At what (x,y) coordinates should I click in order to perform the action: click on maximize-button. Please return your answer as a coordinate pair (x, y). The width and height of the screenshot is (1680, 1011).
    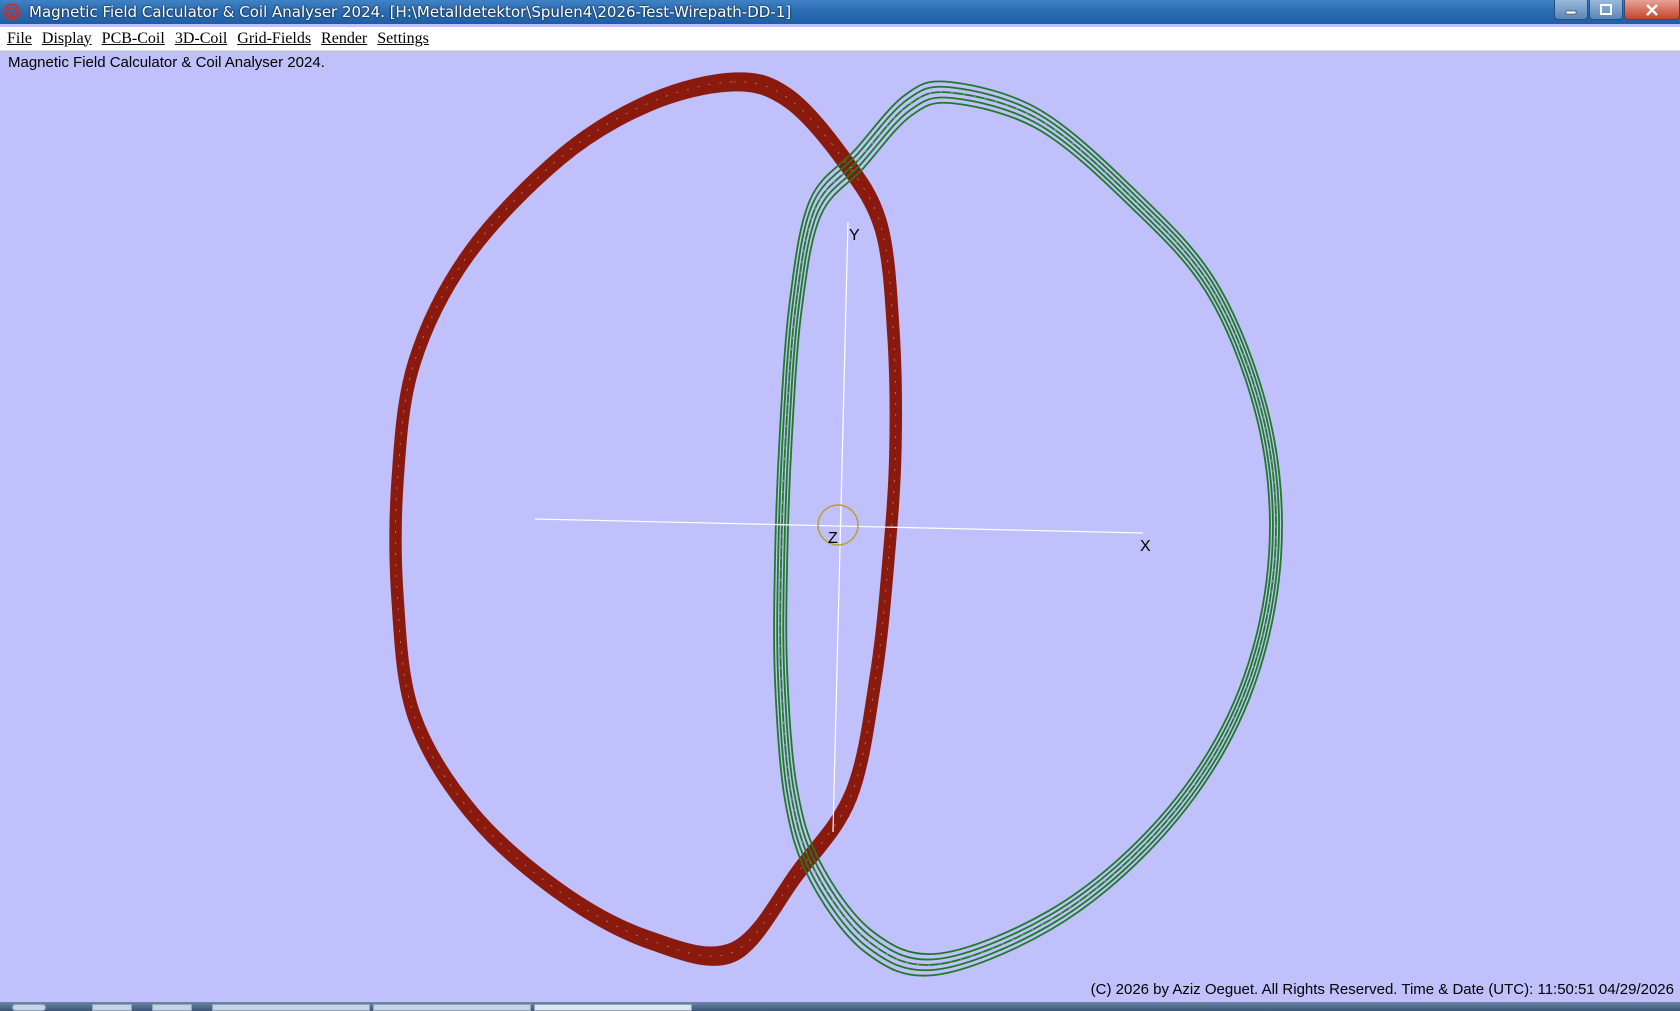
    Looking at the image, I should click on (1606, 10).